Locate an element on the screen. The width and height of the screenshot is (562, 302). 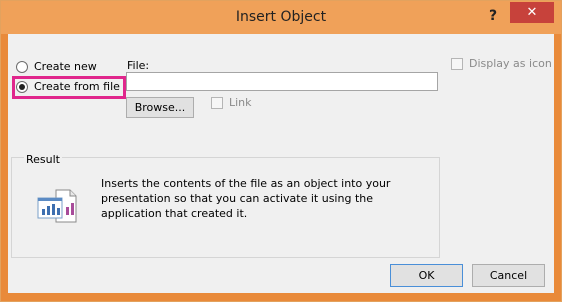
file-object-chart-icon is located at coordinates (57, 206).